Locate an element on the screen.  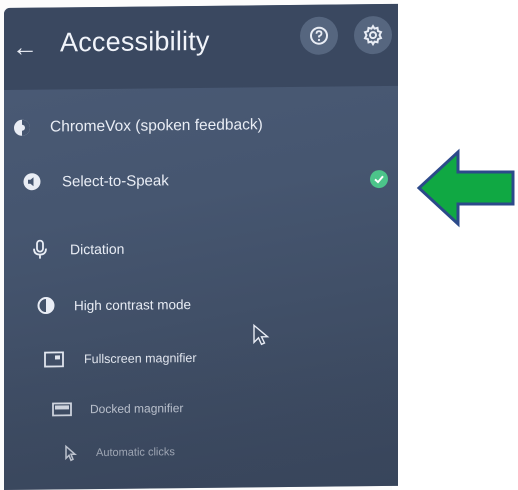
page-title: Accessibility is located at coordinates (135, 41).